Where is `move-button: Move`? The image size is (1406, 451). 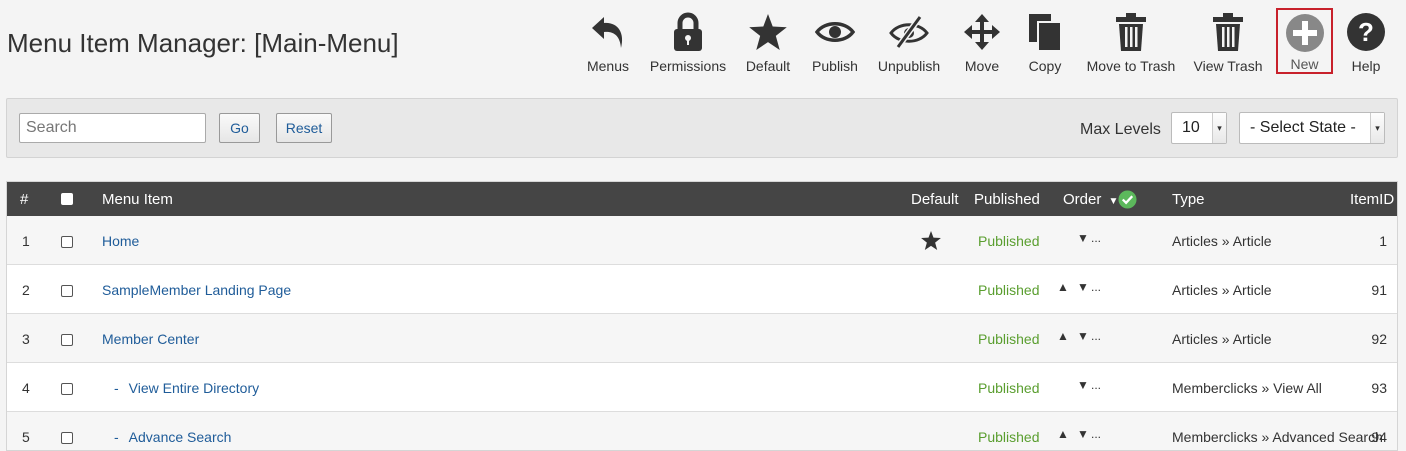 move-button: Move is located at coordinates (982, 43).